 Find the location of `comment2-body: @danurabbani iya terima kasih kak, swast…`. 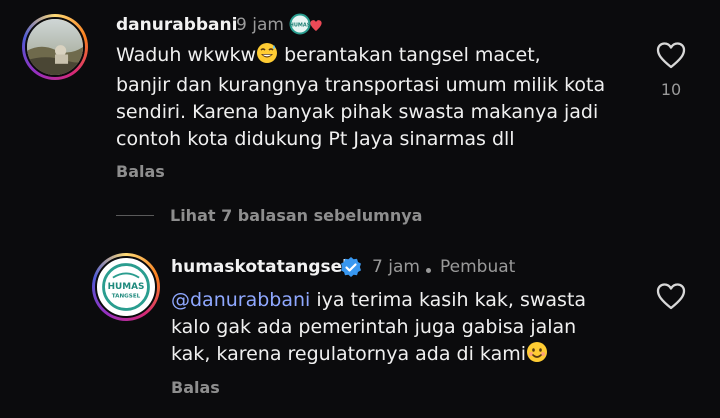

comment2-body: @danurabbani iya terima kasih kak, swast… is located at coordinates (406, 329).